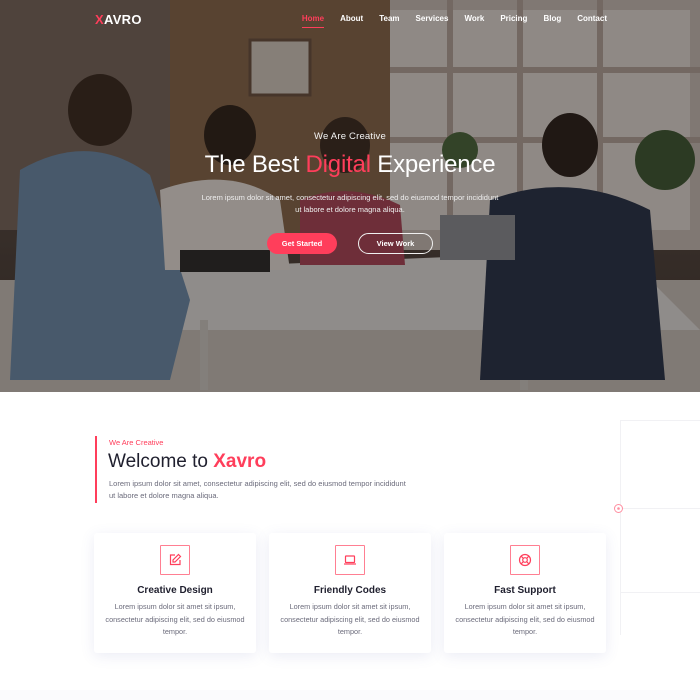 The image size is (700, 700). Describe the element at coordinates (350, 560) in the screenshot. I see `laptop-icon` at that location.